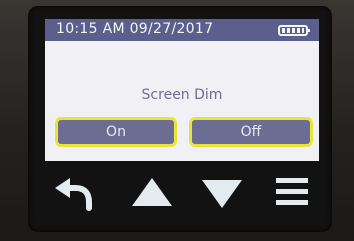  I want to click on off-button: Off, so click(251, 132).